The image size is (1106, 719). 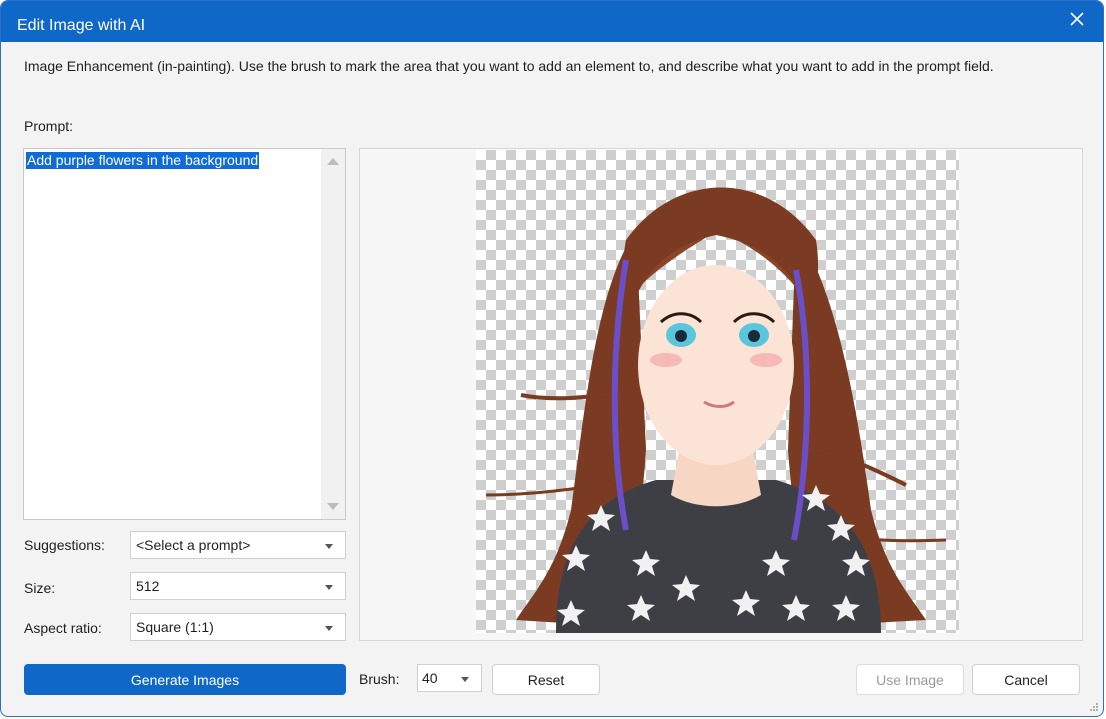 I want to click on dialog-title: Edit Image with AI, so click(x=81, y=25).